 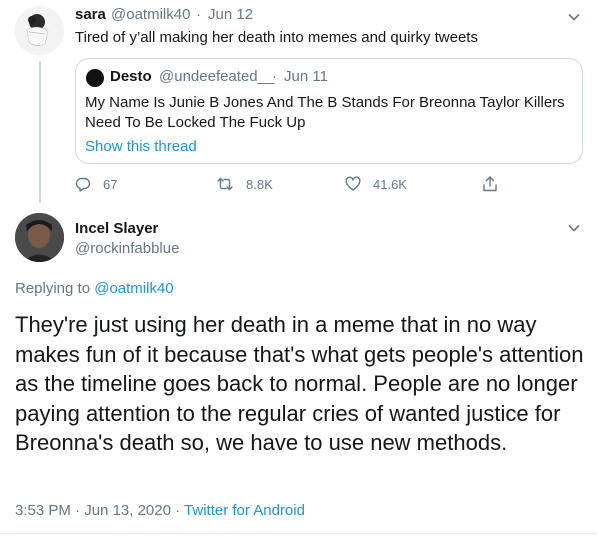 What do you see at coordinates (353, 183) in the screenshot?
I see `like-icon` at bounding box center [353, 183].